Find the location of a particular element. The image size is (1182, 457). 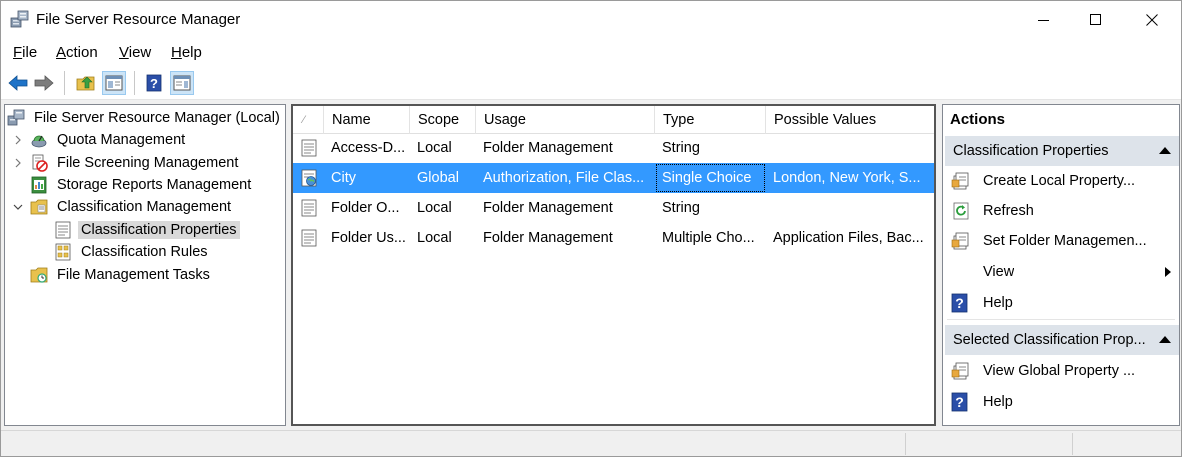

tree-item-quota-management: Quota Management is located at coordinates (99, 140).